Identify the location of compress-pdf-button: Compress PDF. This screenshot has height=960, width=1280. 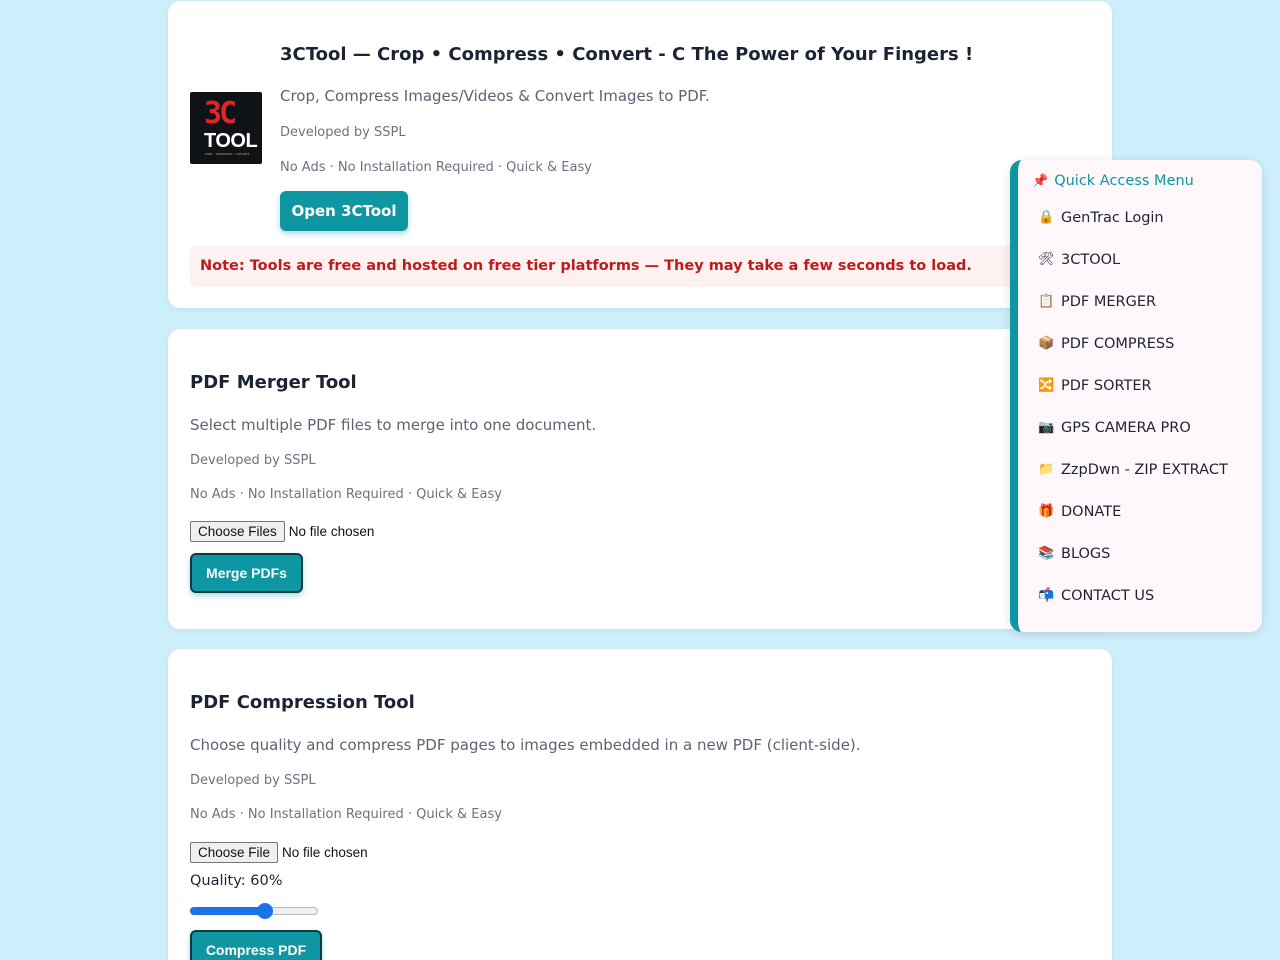
(256, 945).